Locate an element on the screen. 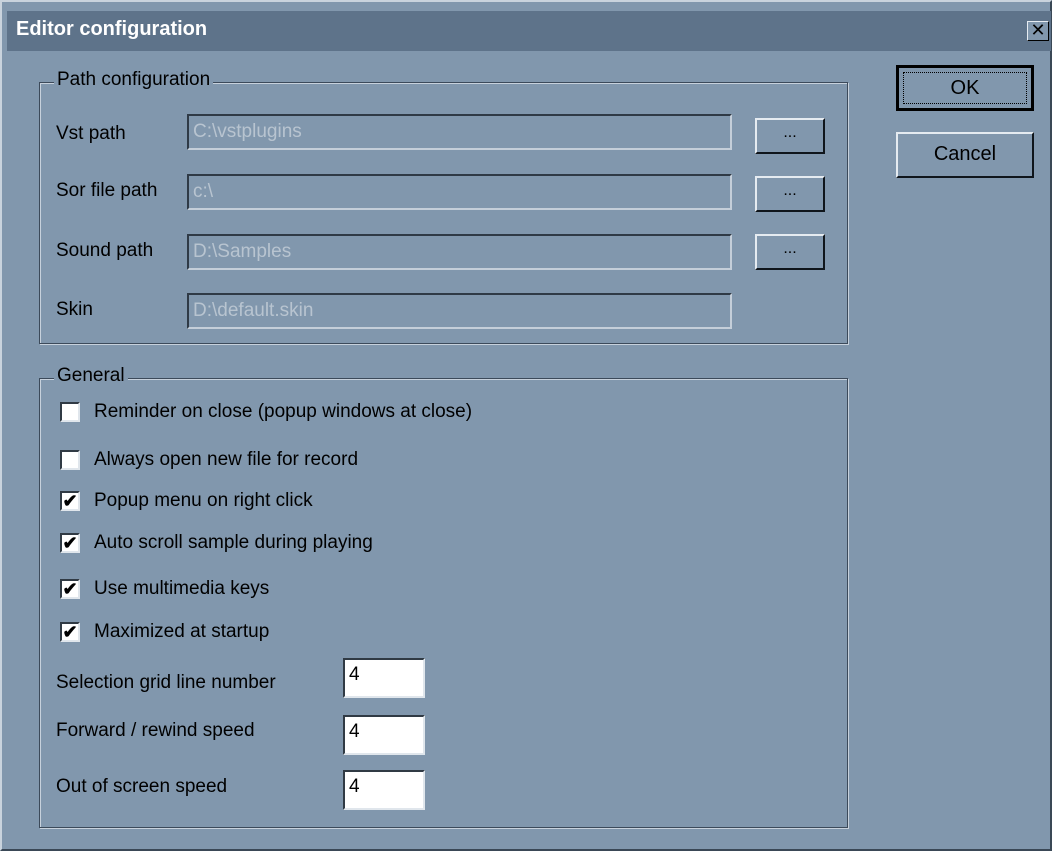  close-icon: ✕ is located at coordinates (1038, 30).